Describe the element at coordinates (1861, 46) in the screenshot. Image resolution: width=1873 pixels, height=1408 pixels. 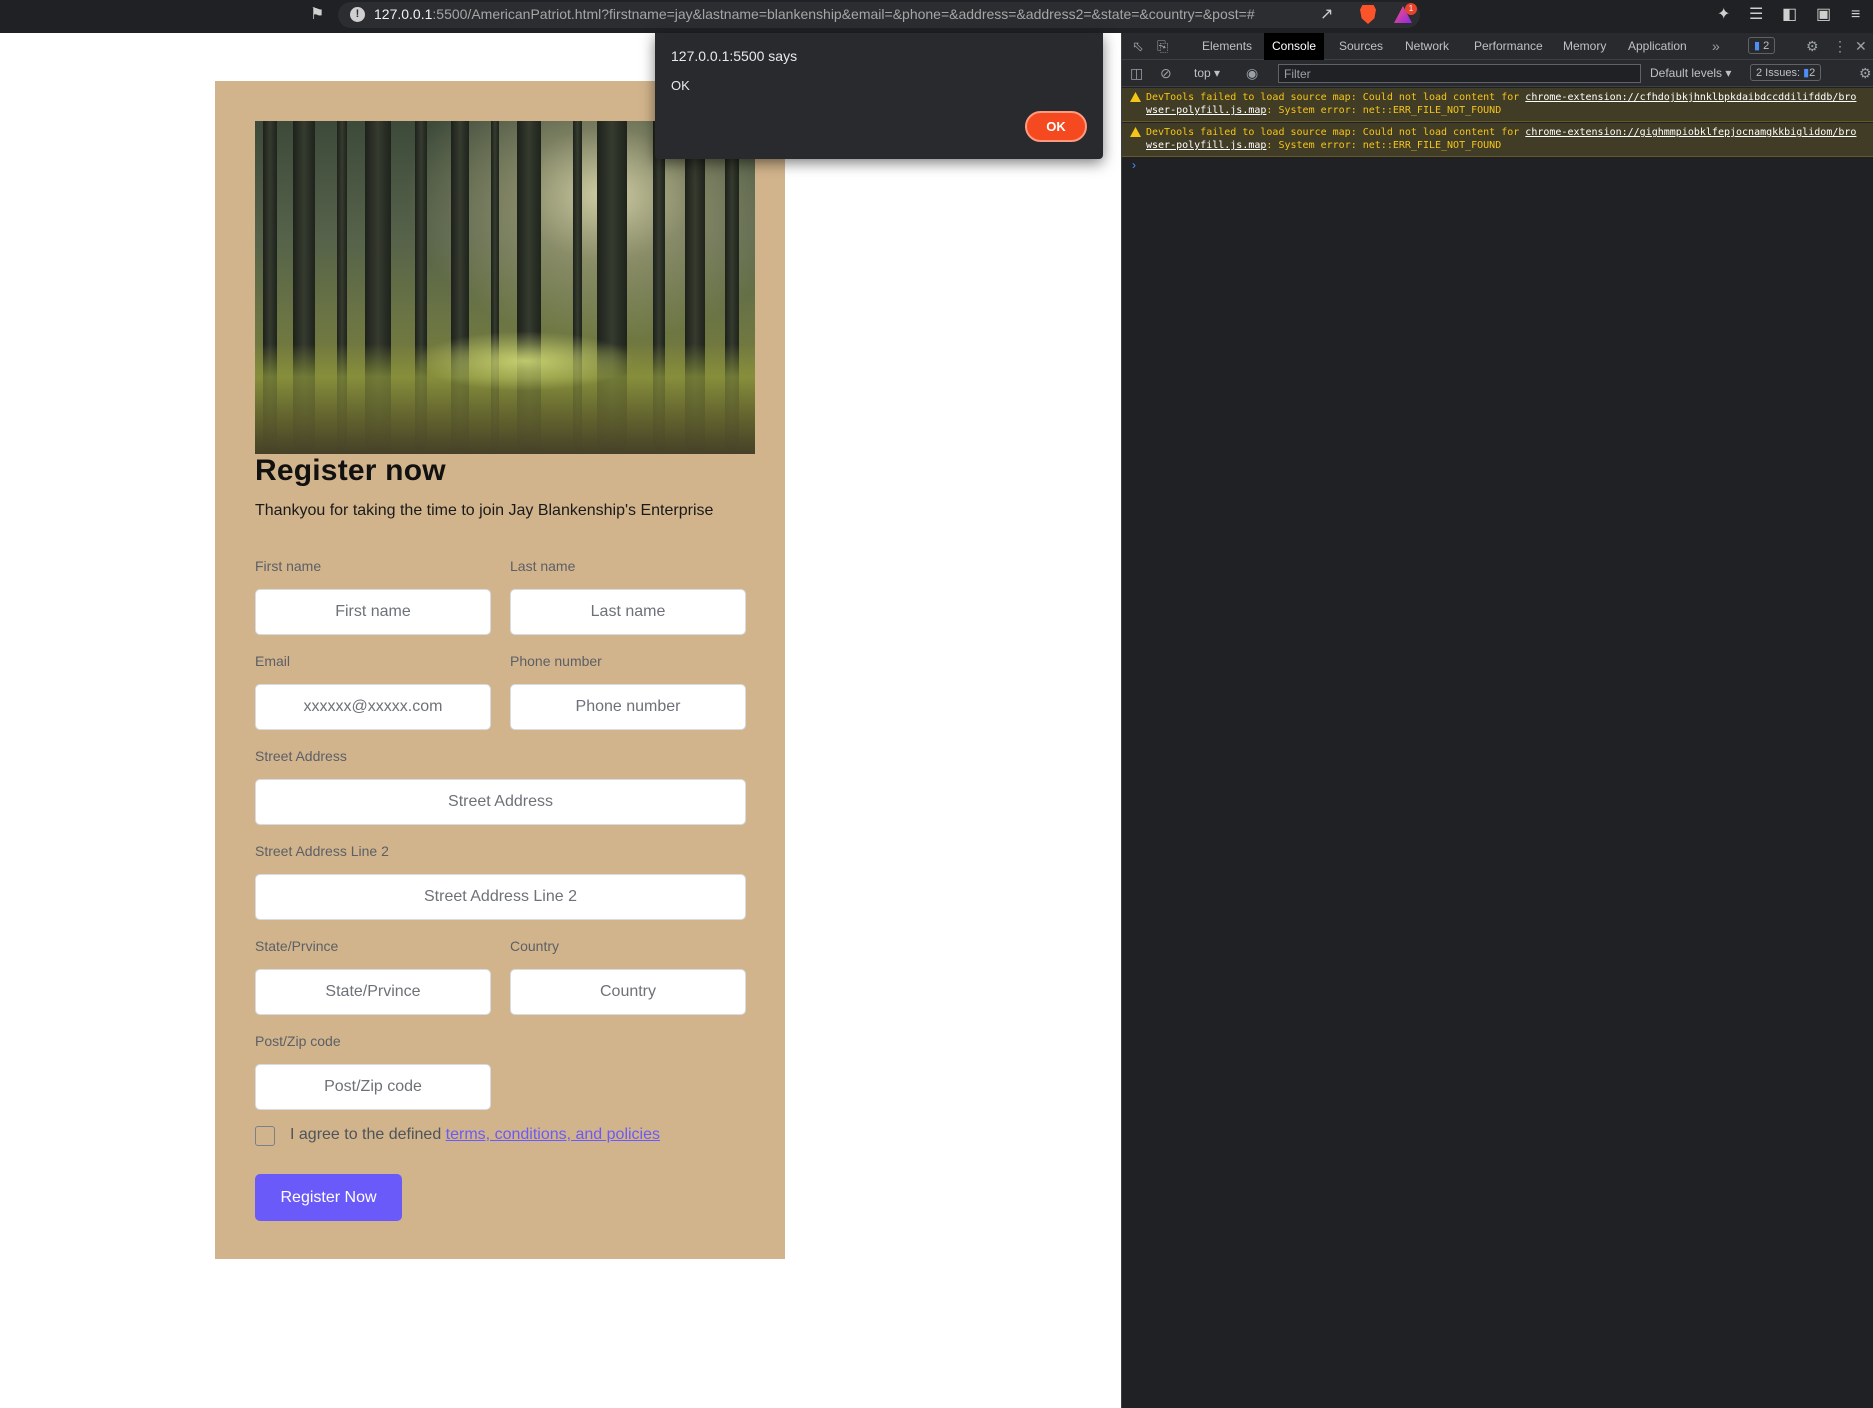
I see `close-icon: ✕` at that location.